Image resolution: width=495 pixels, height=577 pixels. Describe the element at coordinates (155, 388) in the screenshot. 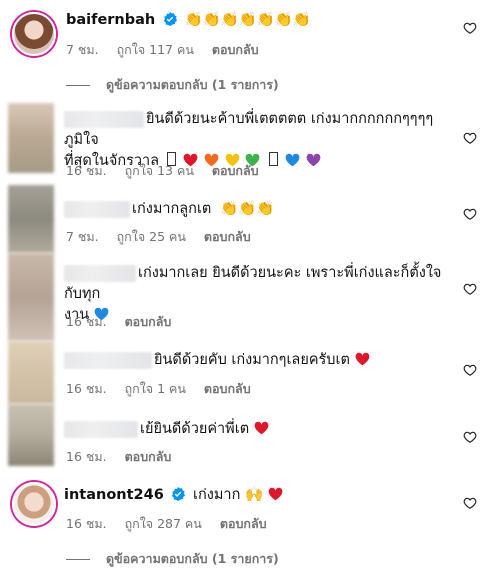

I see `like-count: ถูกใจ 1 คน` at that location.